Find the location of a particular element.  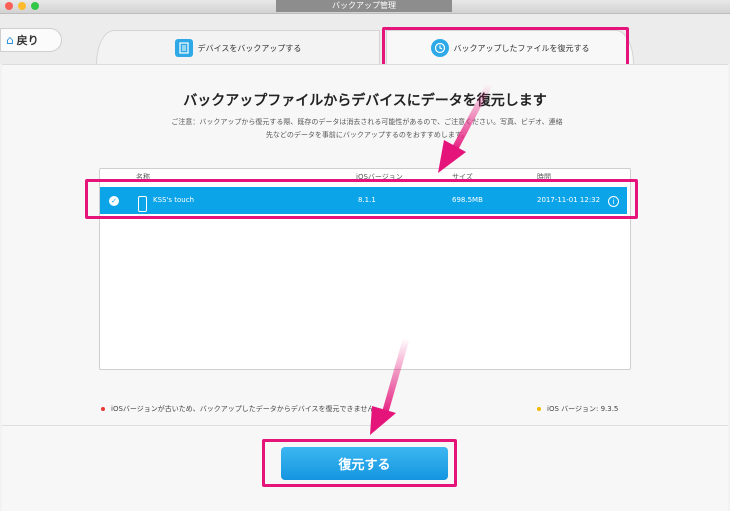

zoom-window-button is located at coordinates (35, 6).